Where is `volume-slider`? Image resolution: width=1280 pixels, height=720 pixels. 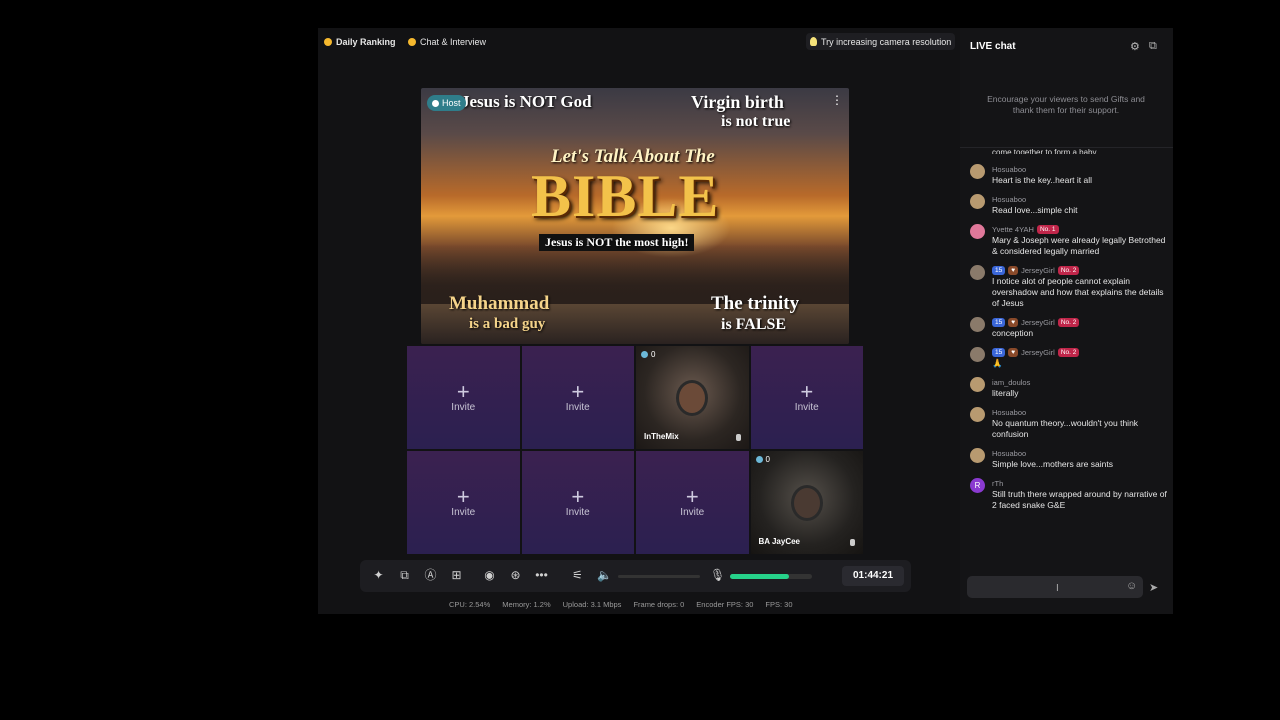 volume-slider is located at coordinates (659, 576).